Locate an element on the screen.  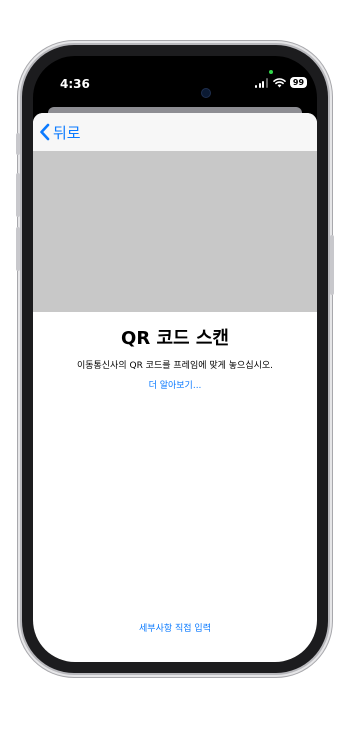
status-time: 4:36 is located at coordinates (75, 84).